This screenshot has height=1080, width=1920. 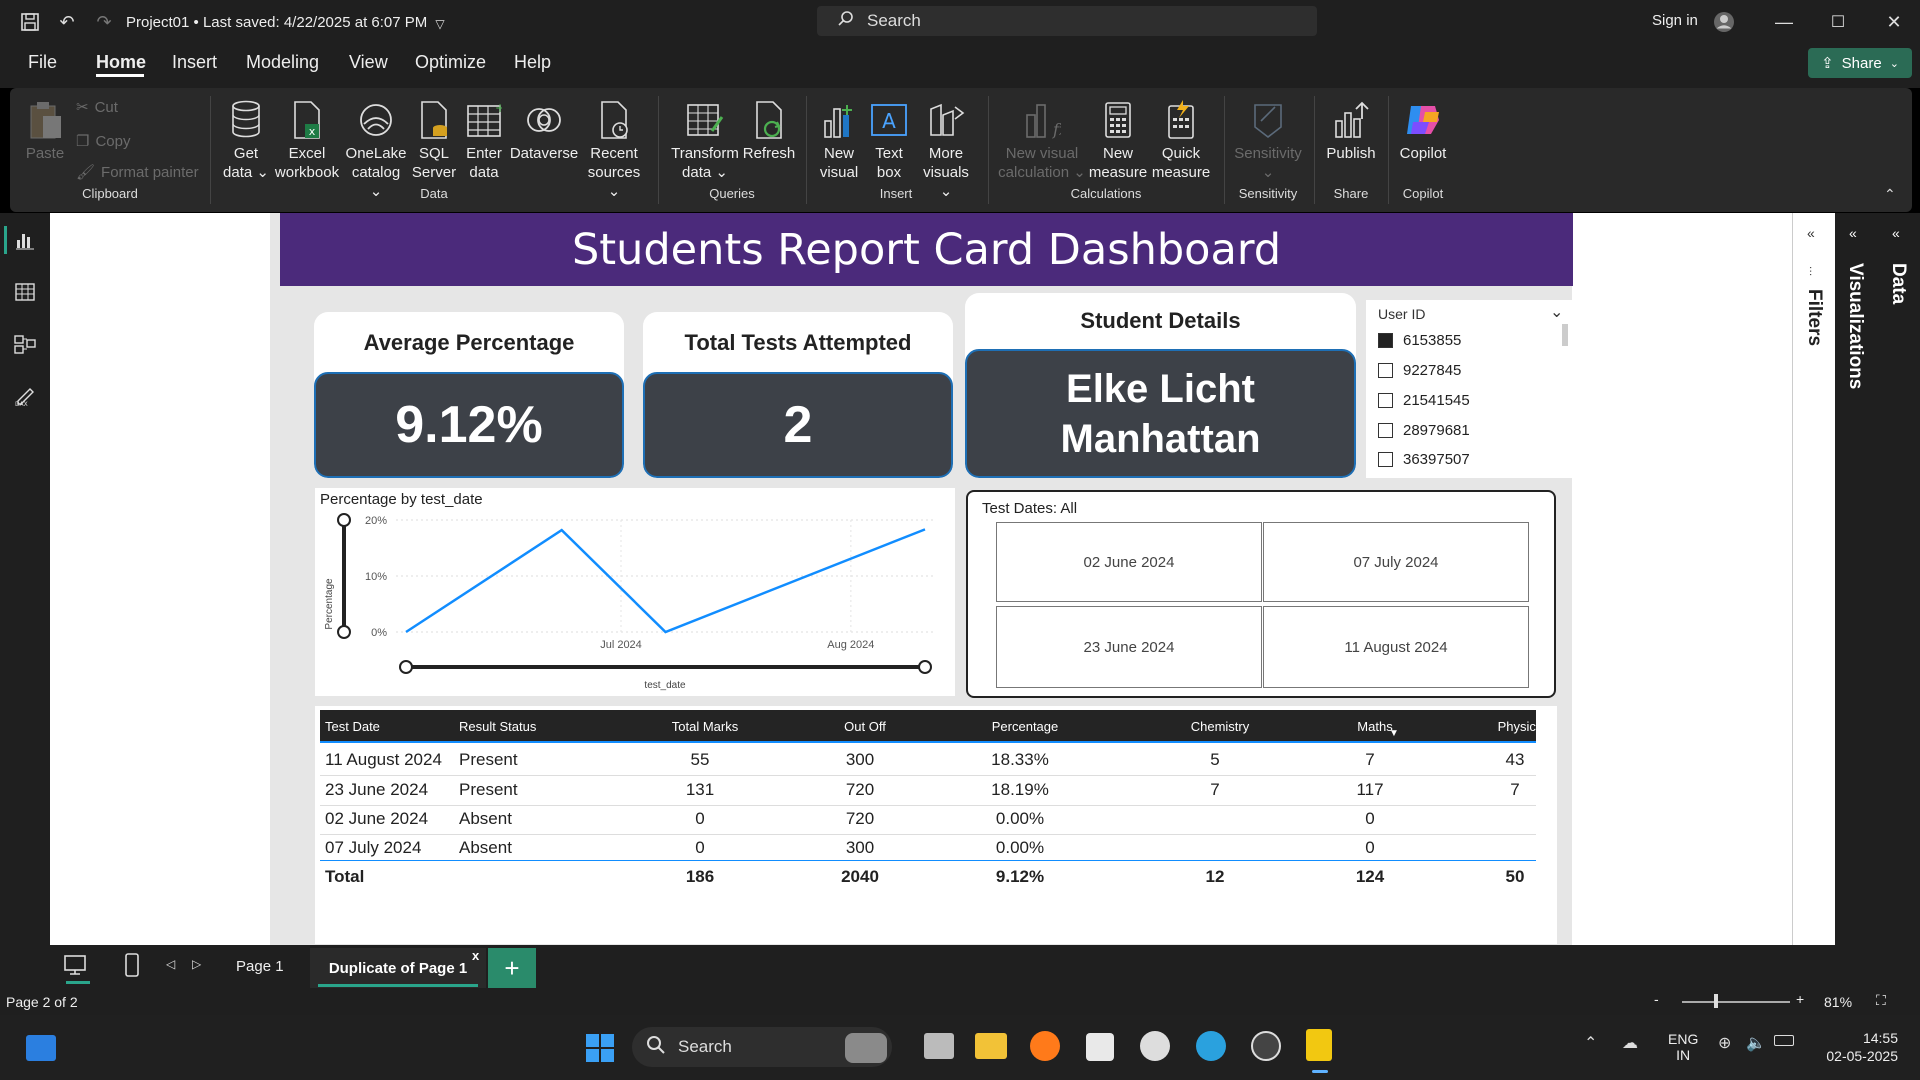 I want to click on save-icon, so click(x=30, y=22).